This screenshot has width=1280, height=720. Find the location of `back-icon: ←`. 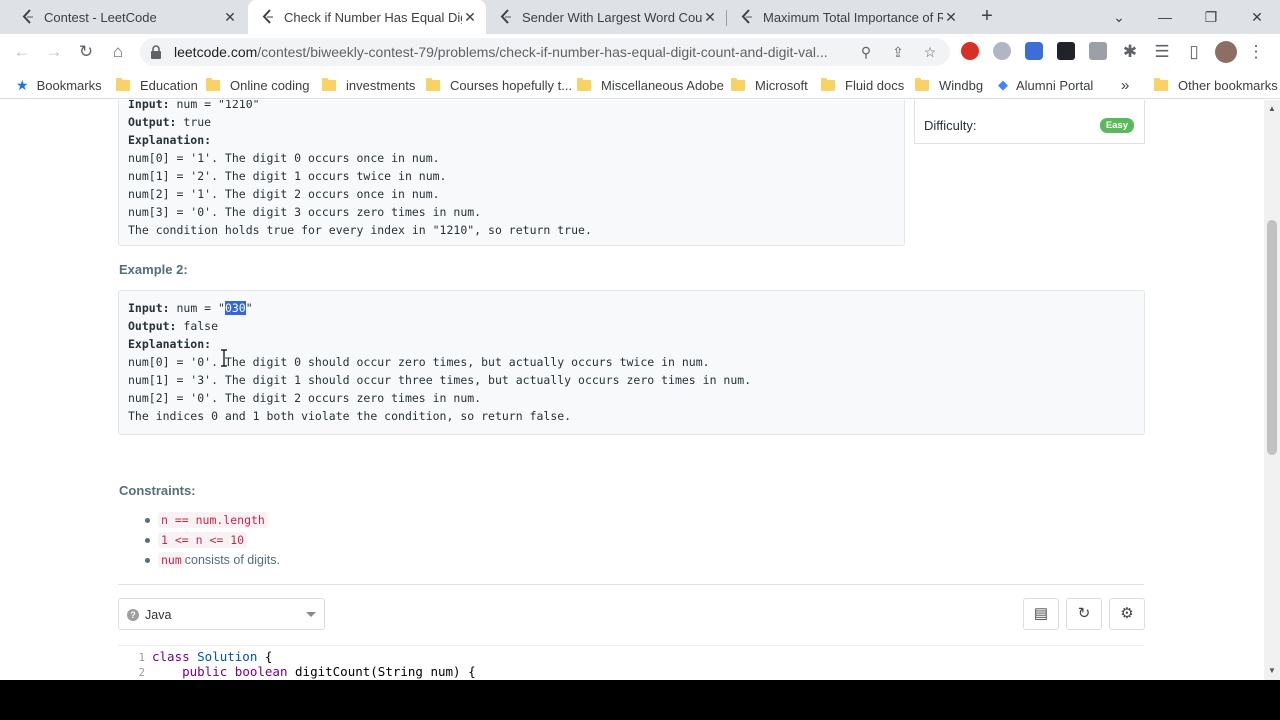

back-icon: ← is located at coordinates (22, 52).